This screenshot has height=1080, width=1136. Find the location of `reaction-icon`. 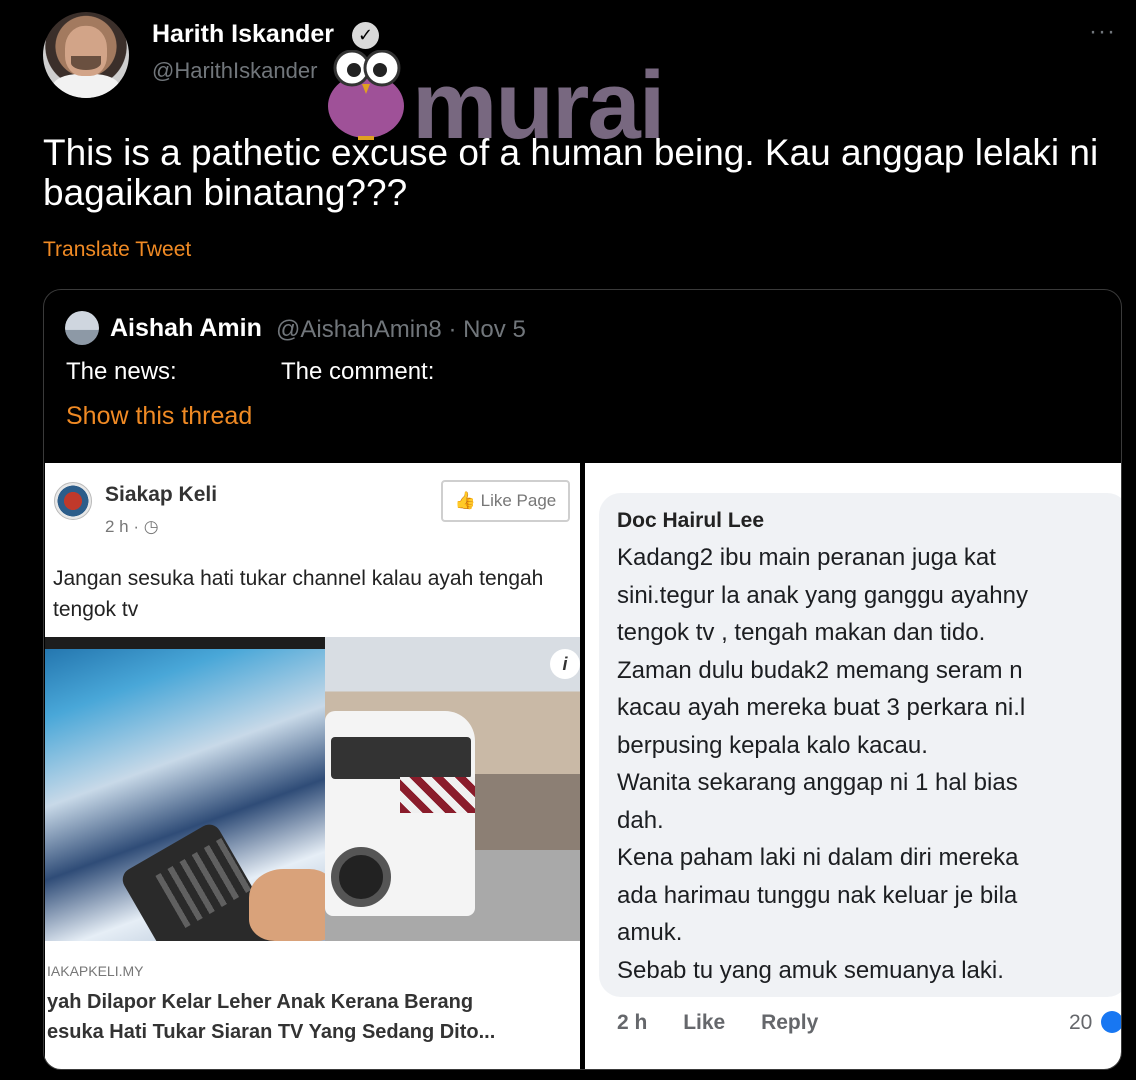

reaction-icon is located at coordinates (1111, 1022).